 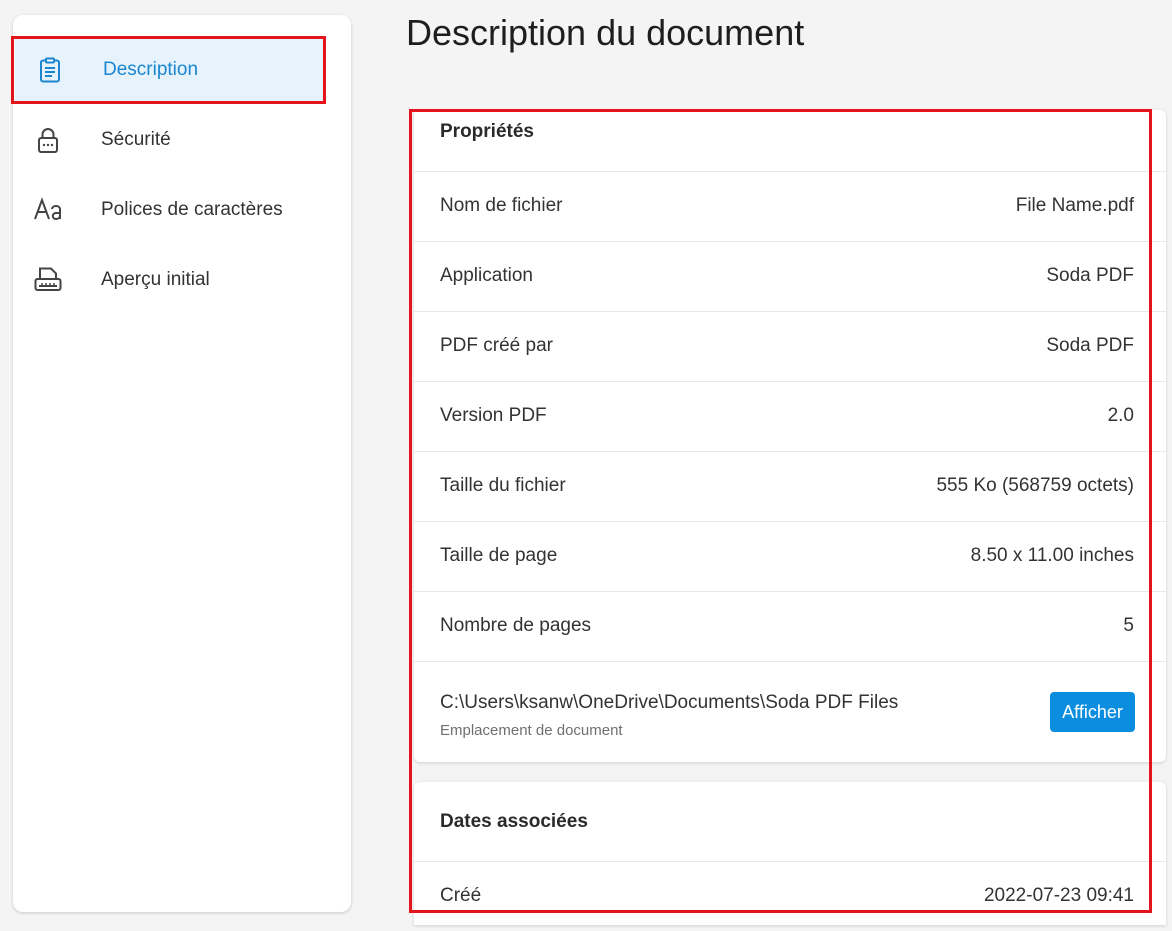 I want to click on sidebar-item-label: Aperçu initial, so click(x=155, y=279).